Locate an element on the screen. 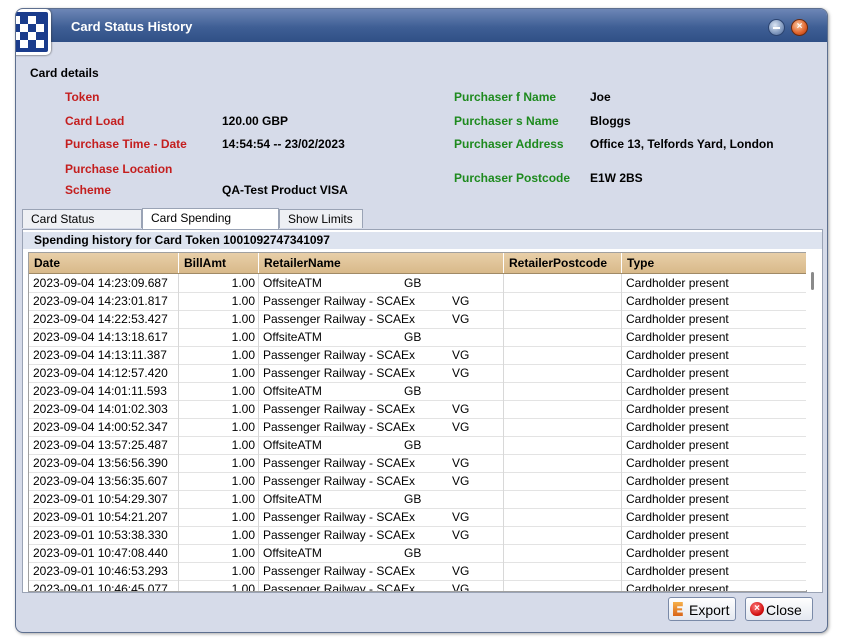 This screenshot has width=842, height=644. cell-date: 2023-09-04 14:01:02.303 is located at coordinates (104, 409).